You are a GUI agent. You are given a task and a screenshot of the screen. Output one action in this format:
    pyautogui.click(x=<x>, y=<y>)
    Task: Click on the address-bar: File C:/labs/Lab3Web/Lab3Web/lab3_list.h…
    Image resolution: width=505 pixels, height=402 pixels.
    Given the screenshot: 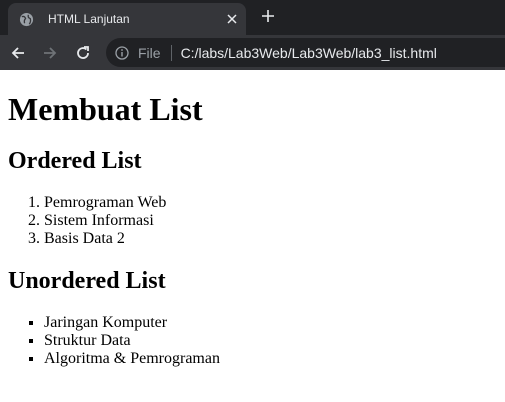 What is the action you would take?
    pyautogui.click(x=305, y=52)
    